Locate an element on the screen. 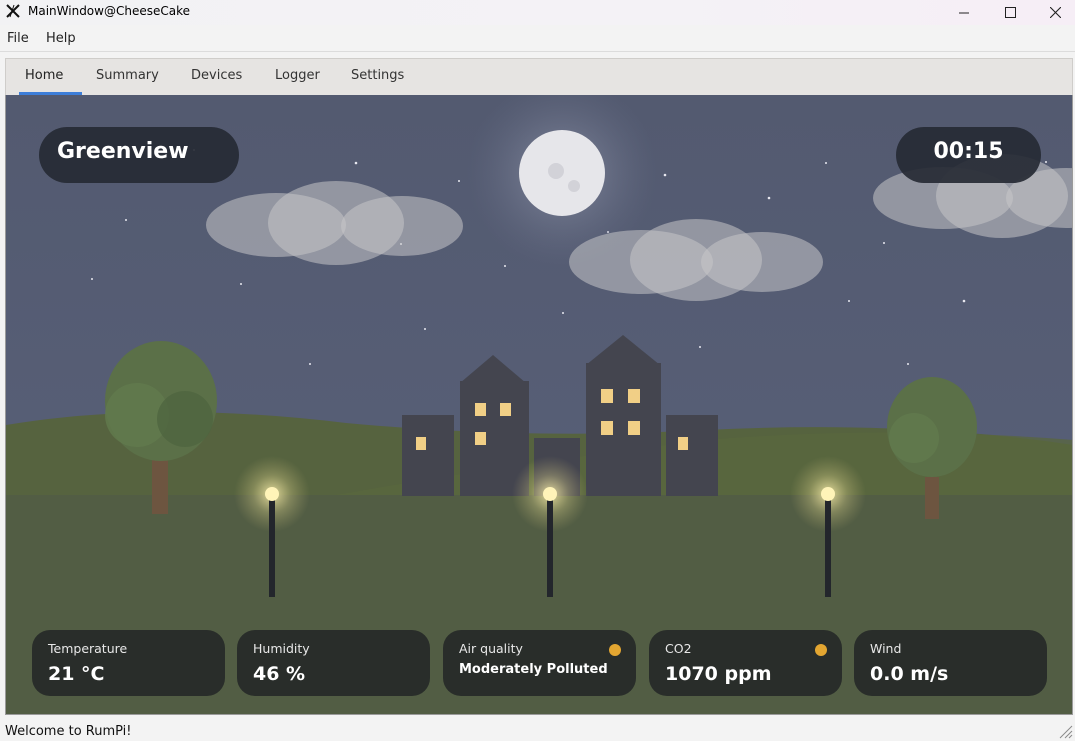 The width and height of the screenshot is (1075, 741). card-label: Air quality is located at coordinates (491, 648).